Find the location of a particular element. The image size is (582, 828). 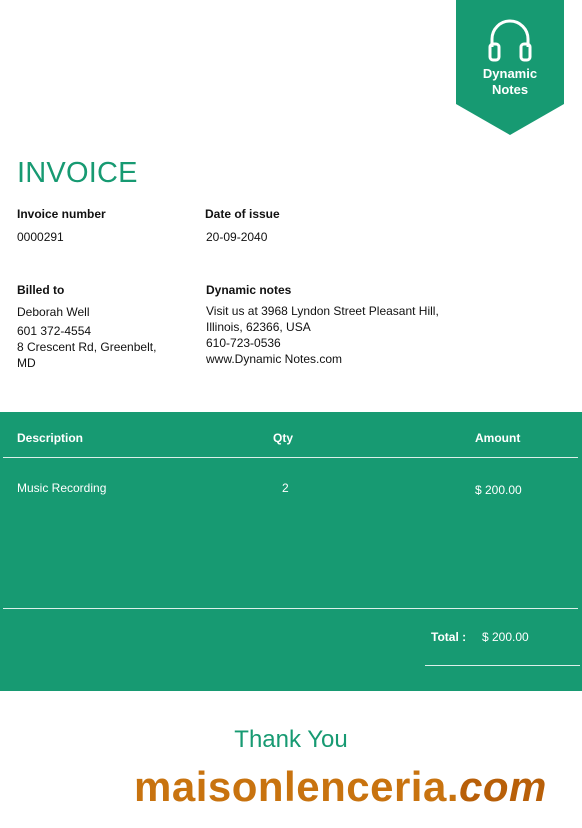

company-address-line2: Illinois, 62366, USA is located at coordinates (258, 327).